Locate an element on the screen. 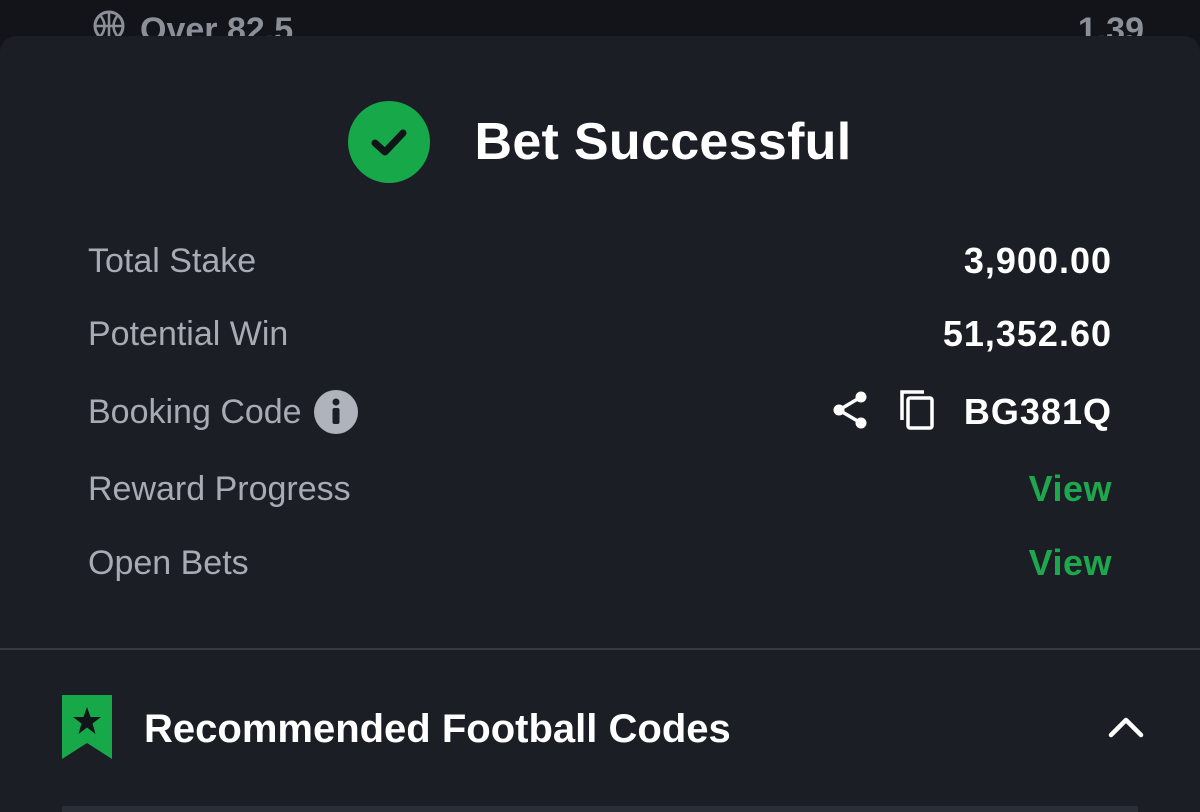 Image resolution: width=1200 pixels, height=812 pixels. success-header: Bet Successful is located at coordinates (600, 142).